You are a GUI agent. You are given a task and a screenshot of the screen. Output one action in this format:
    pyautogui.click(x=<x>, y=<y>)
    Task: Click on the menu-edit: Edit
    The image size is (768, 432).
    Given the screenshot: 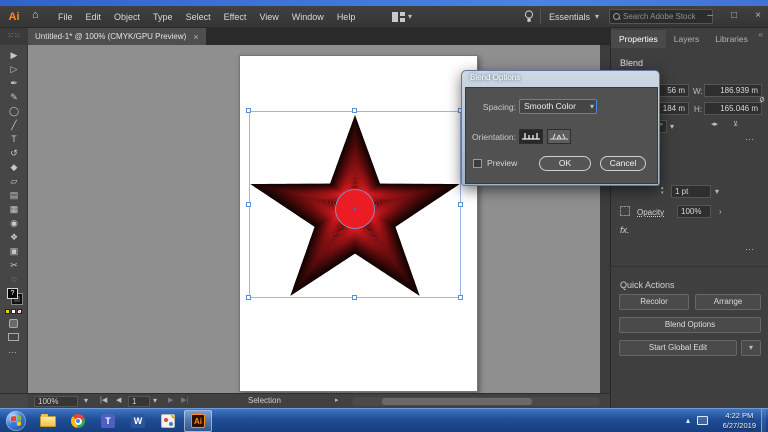 What is the action you would take?
    pyautogui.click(x=94, y=17)
    